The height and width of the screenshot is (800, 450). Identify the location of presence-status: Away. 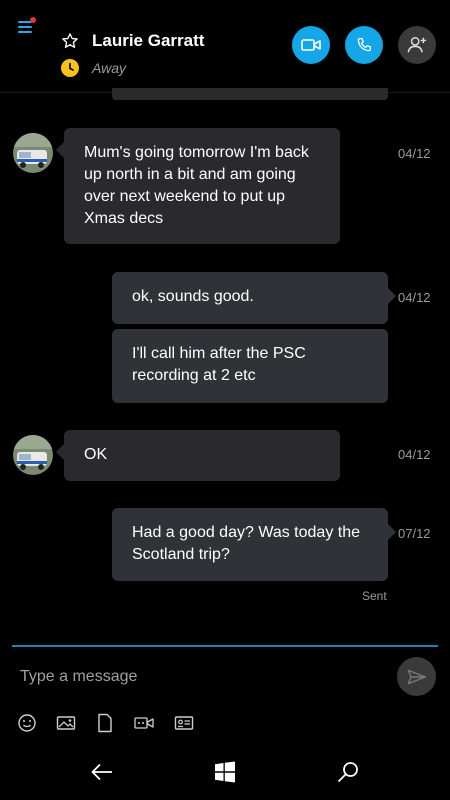
(109, 68).